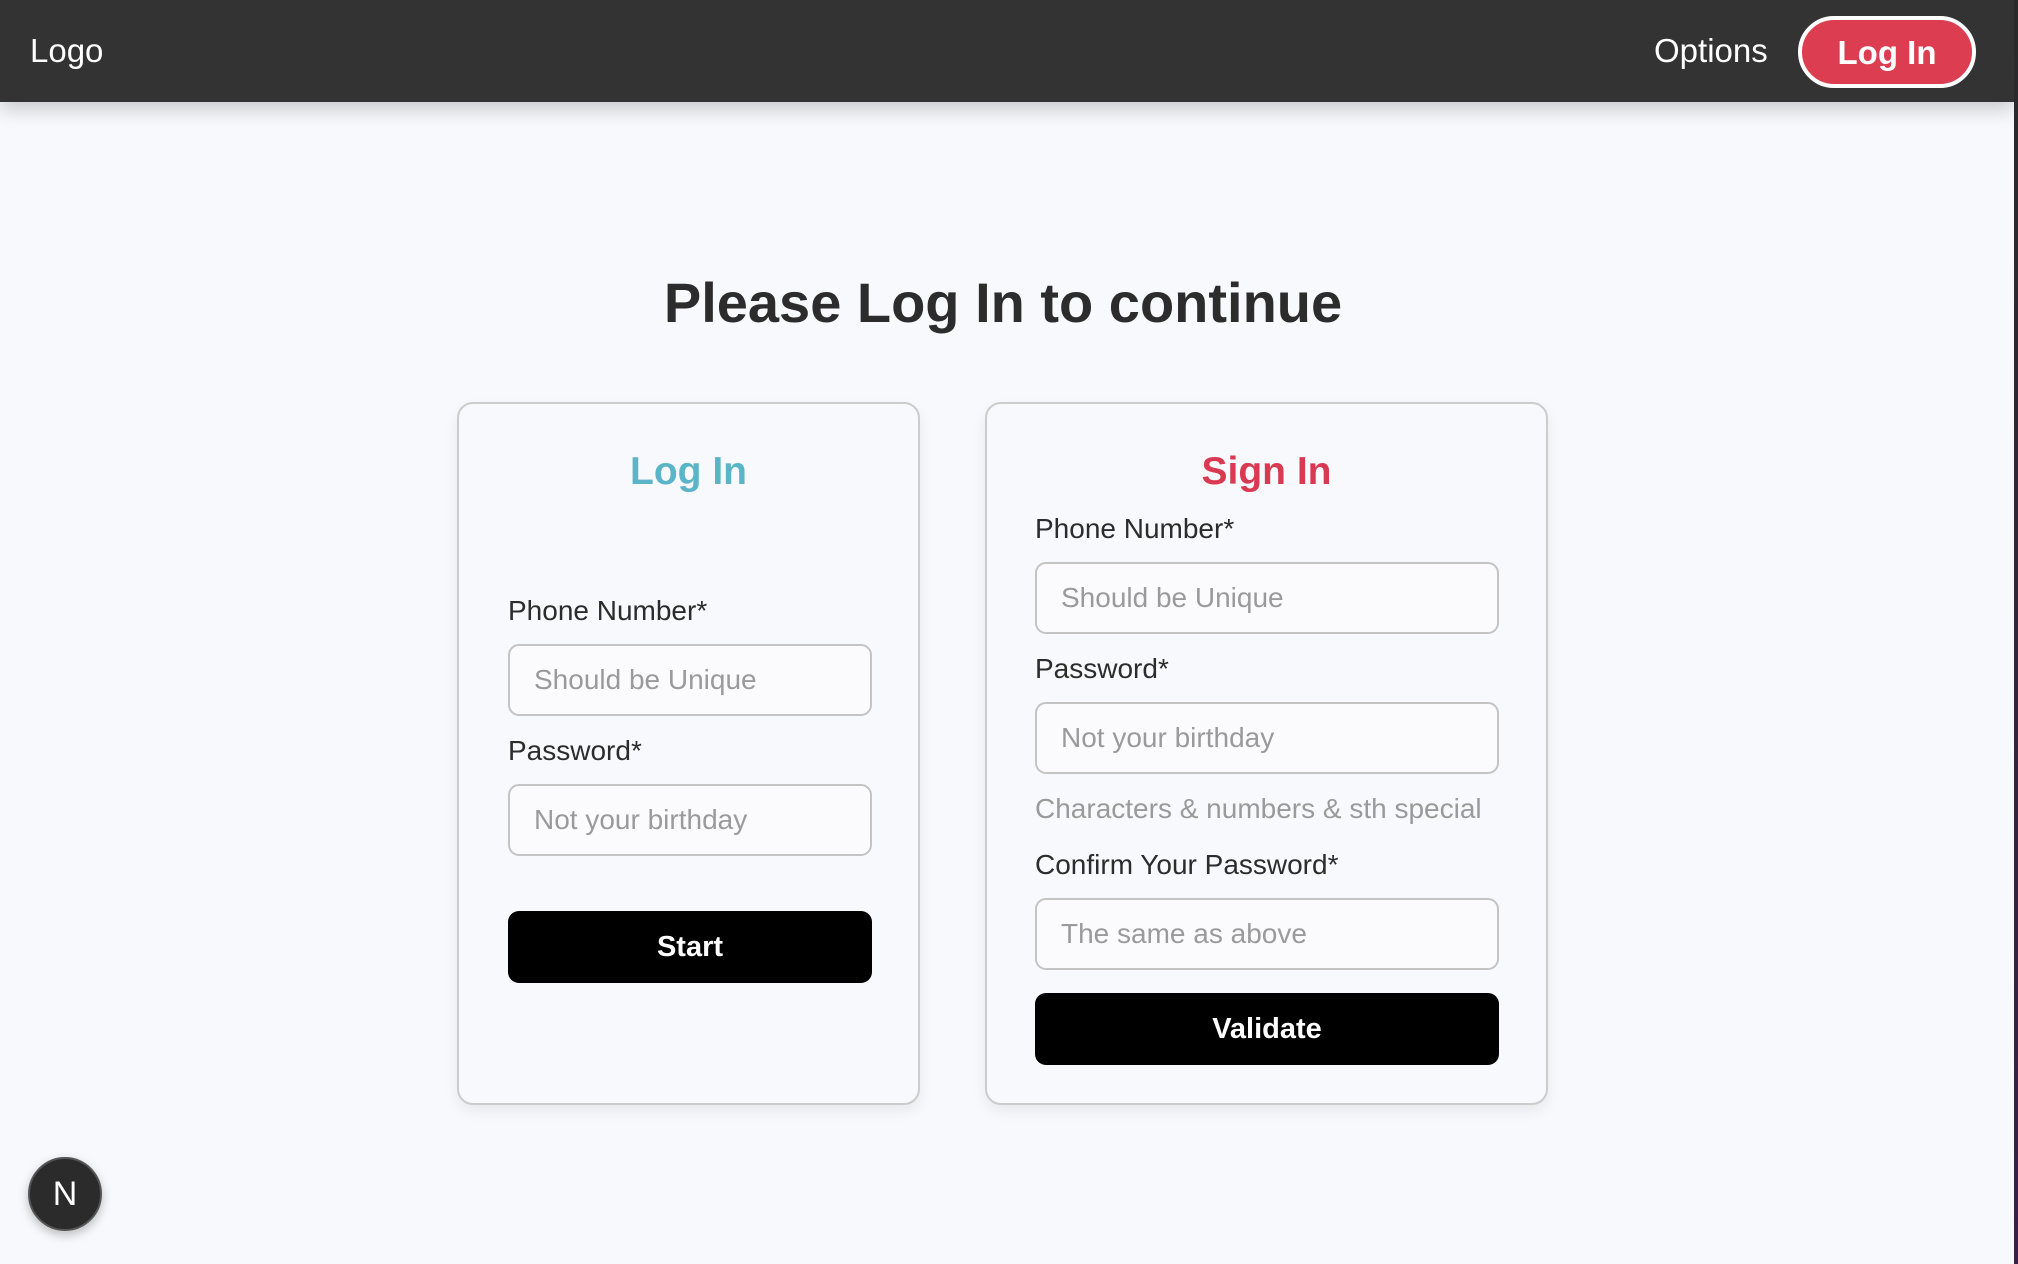  What do you see at coordinates (66, 51) in the screenshot?
I see `logo-link: Logo` at bounding box center [66, 51].